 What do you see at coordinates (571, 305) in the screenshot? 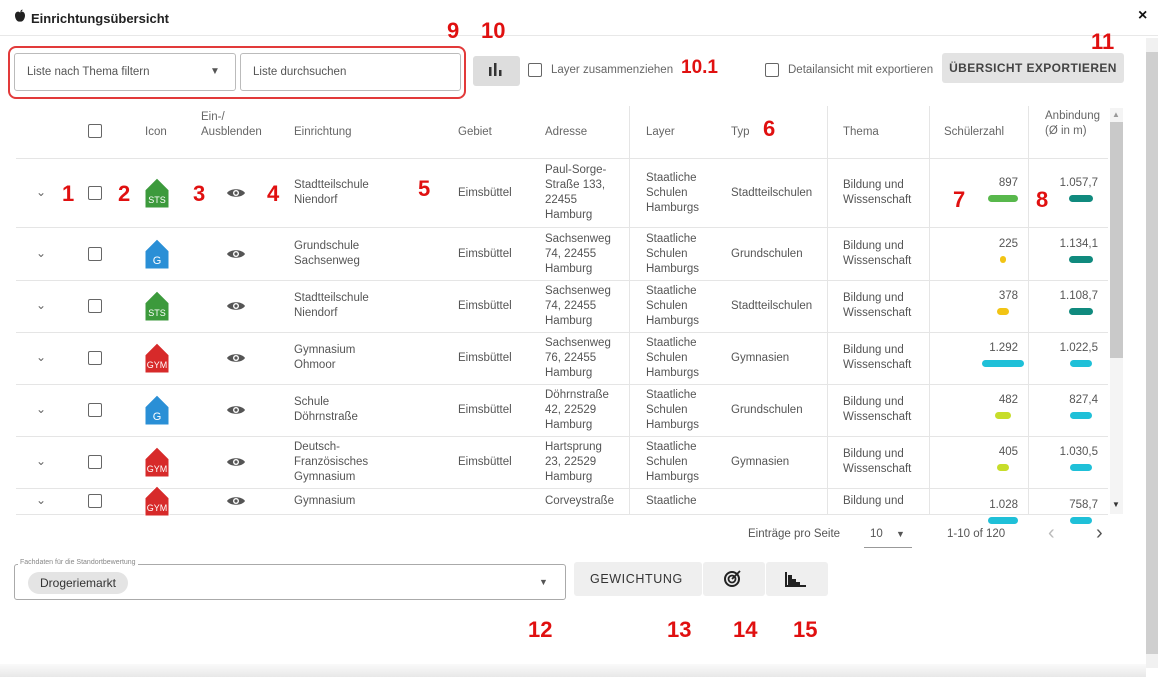
I see `address: 74, 22455` at bounding box center [571, 305].